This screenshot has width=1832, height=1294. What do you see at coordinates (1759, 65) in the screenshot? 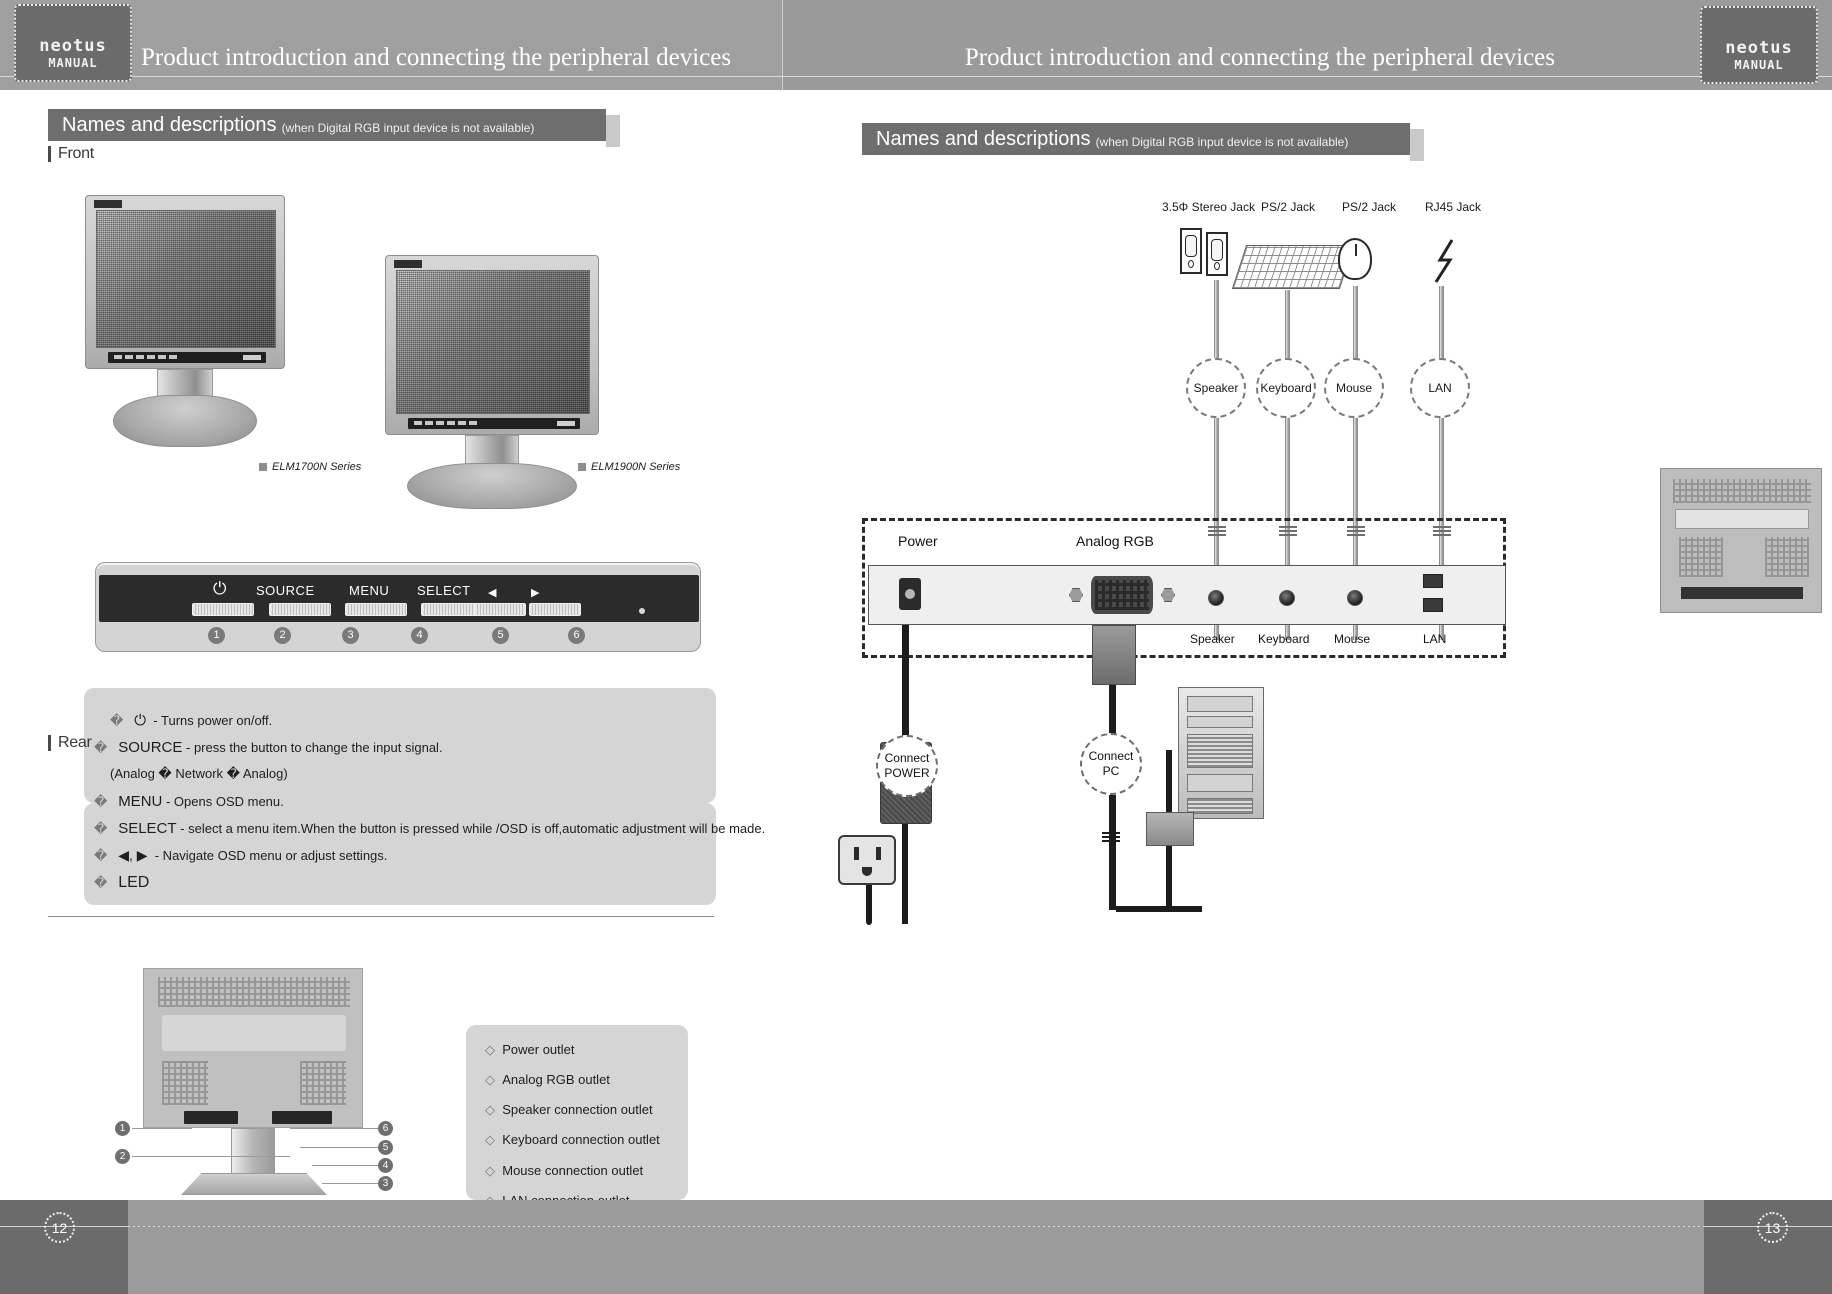
I see `brand-logo-secondary-text-right: MANUAL` at bounding box center [1759, 65].